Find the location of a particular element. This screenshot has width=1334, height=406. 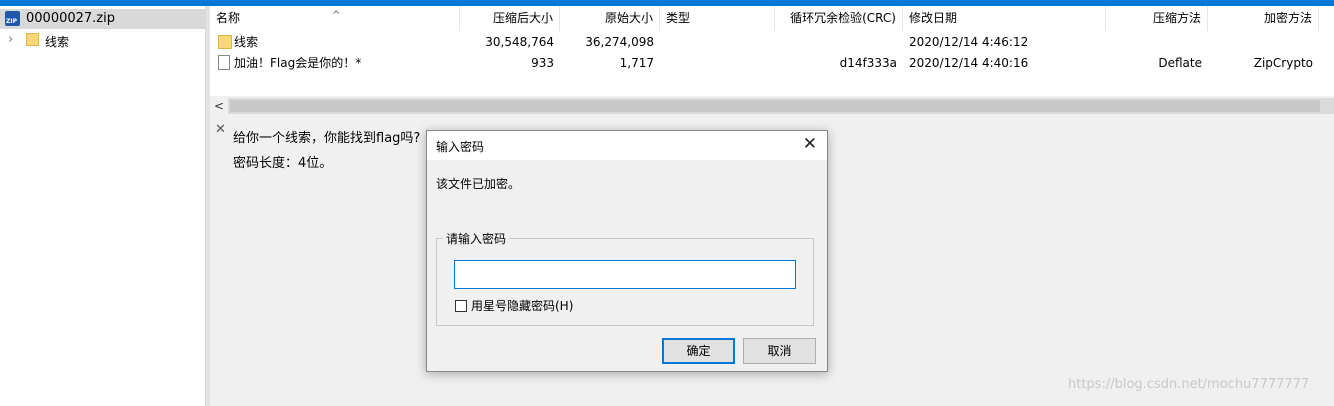

column-header-name: 名称 ^ is located at coordinates (335, 18).